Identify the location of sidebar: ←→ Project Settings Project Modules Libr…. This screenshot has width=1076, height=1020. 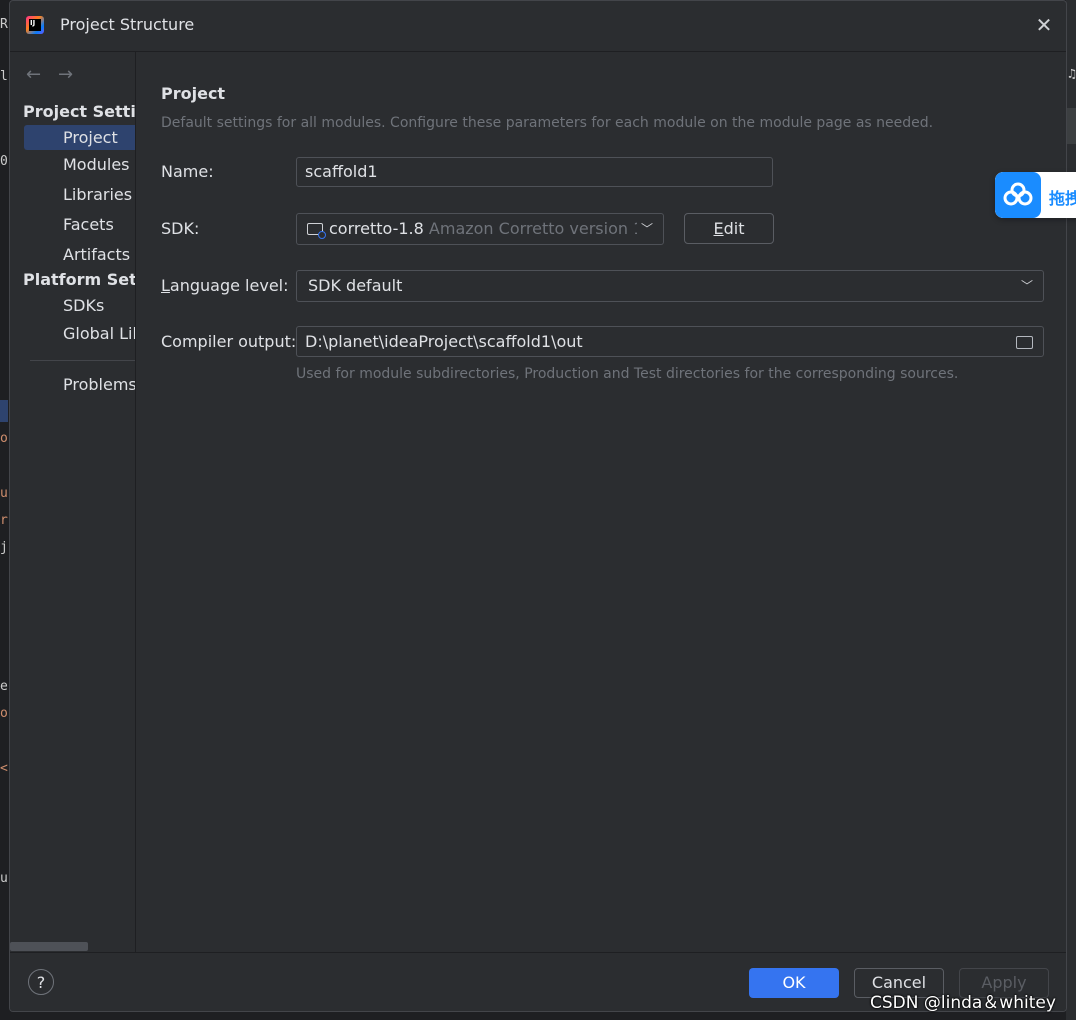
(72, 502).